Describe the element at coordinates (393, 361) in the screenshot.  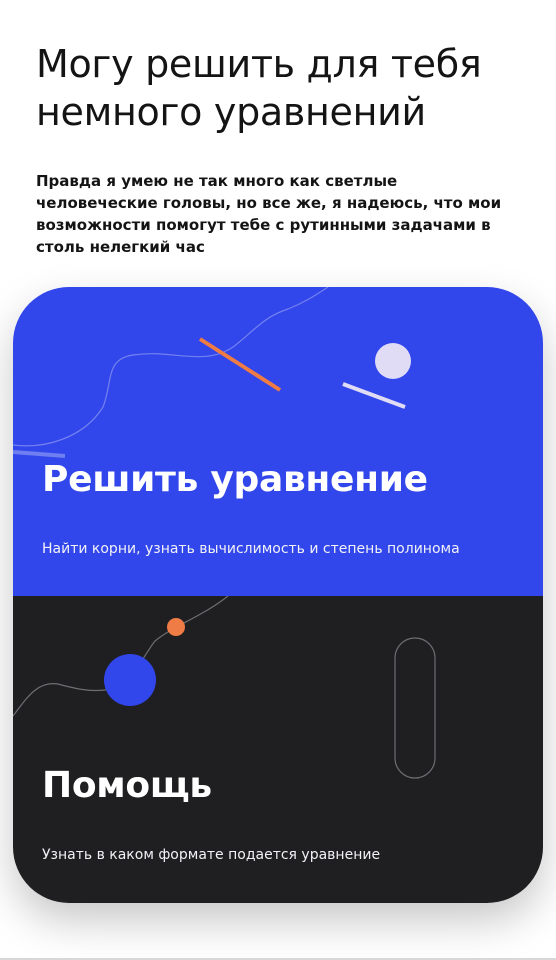
I see `lilac-circle` at that location.